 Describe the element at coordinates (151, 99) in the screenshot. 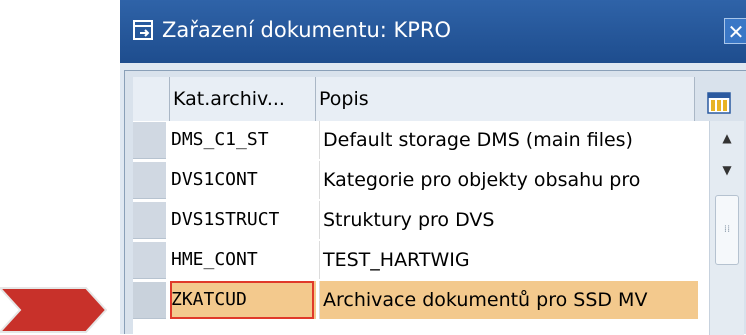

I see `select-all-cell` at that location.